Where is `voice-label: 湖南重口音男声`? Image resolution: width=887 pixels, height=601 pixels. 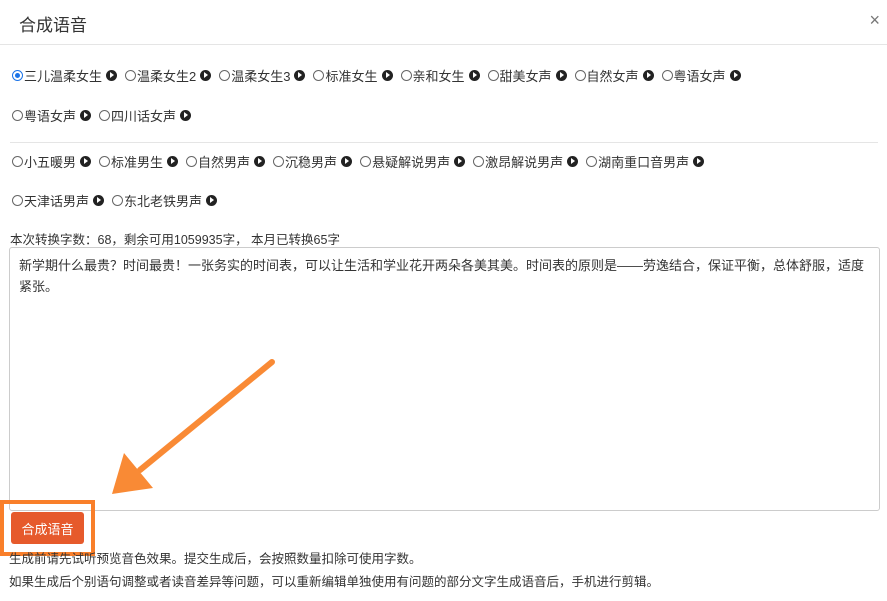 voice-label: 湖南重口音男声 is located at coordinates (644, 162).